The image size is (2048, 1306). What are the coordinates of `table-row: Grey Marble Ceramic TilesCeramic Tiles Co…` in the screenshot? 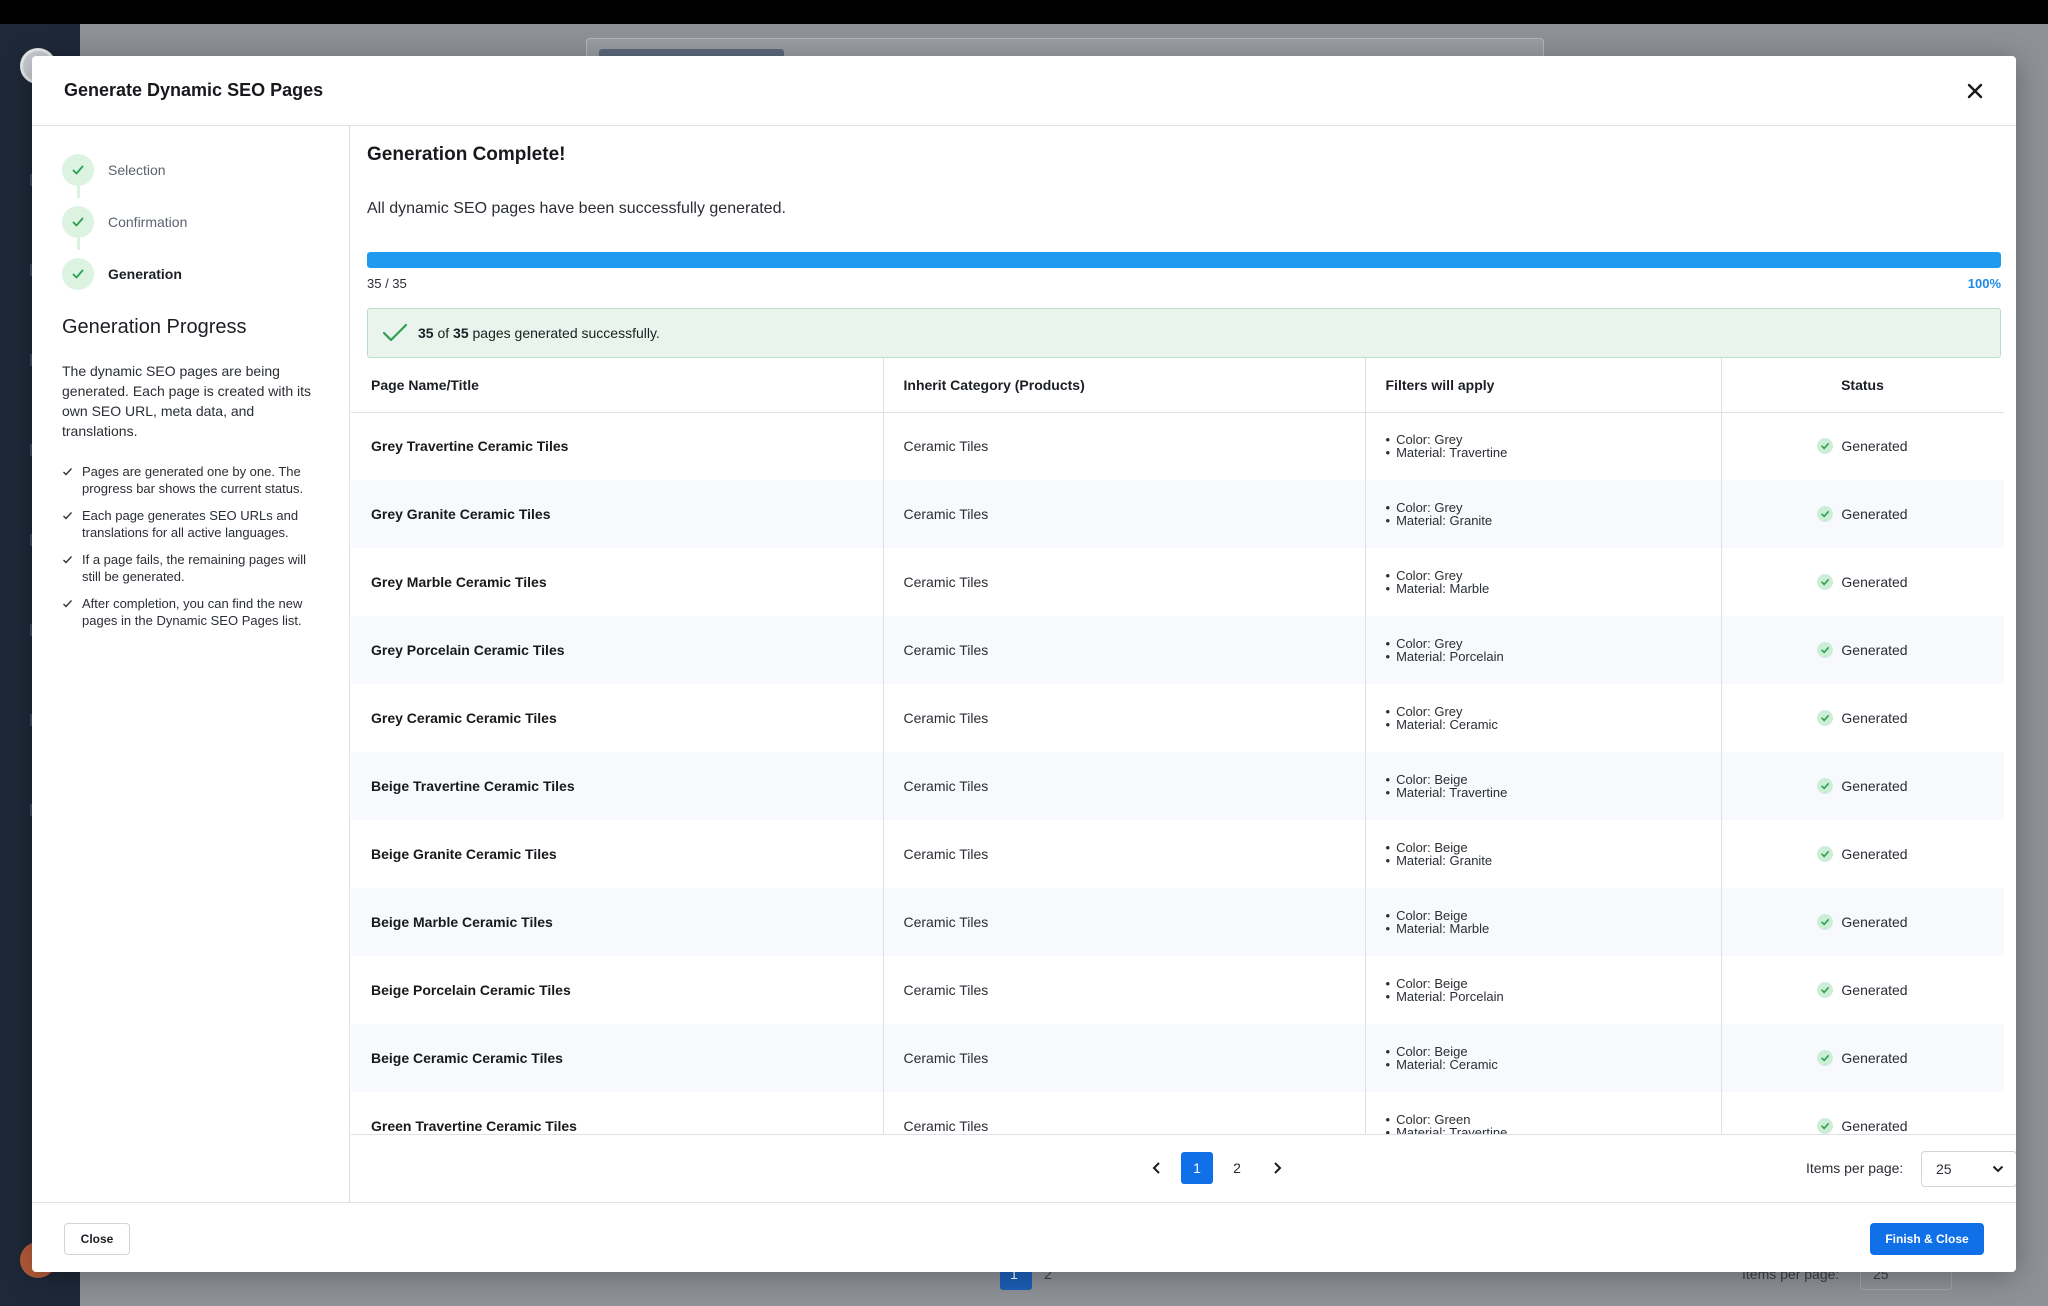 It's located at (1177, 582).